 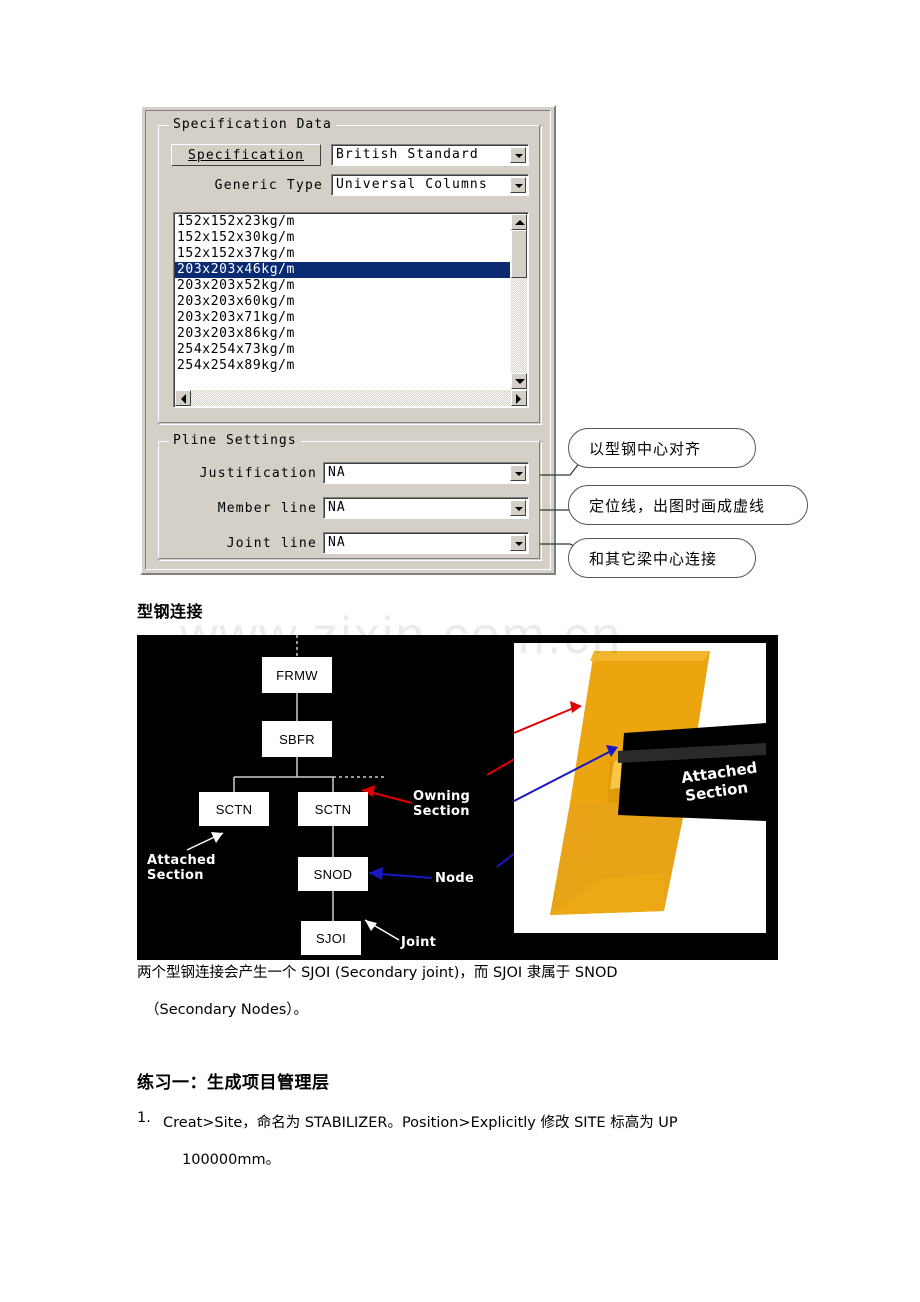 I want to click on member-line-value: NA, so click(x=337, y=507).